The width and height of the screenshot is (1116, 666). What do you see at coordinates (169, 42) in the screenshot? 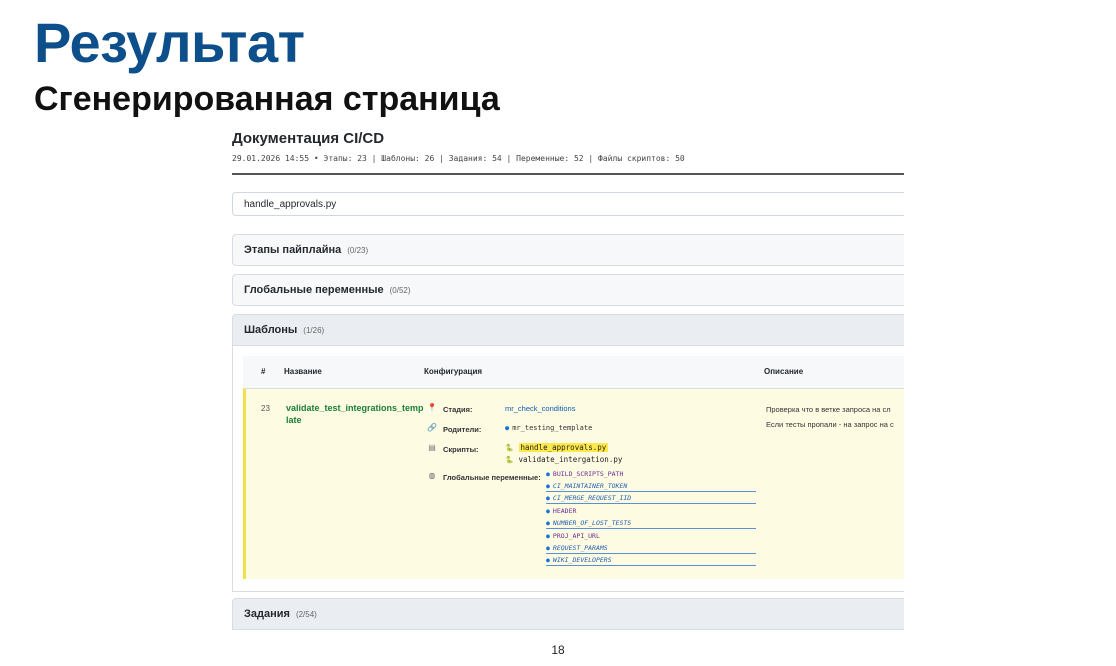
I see `slide-title: Результат` at bounding box center [169, 42].